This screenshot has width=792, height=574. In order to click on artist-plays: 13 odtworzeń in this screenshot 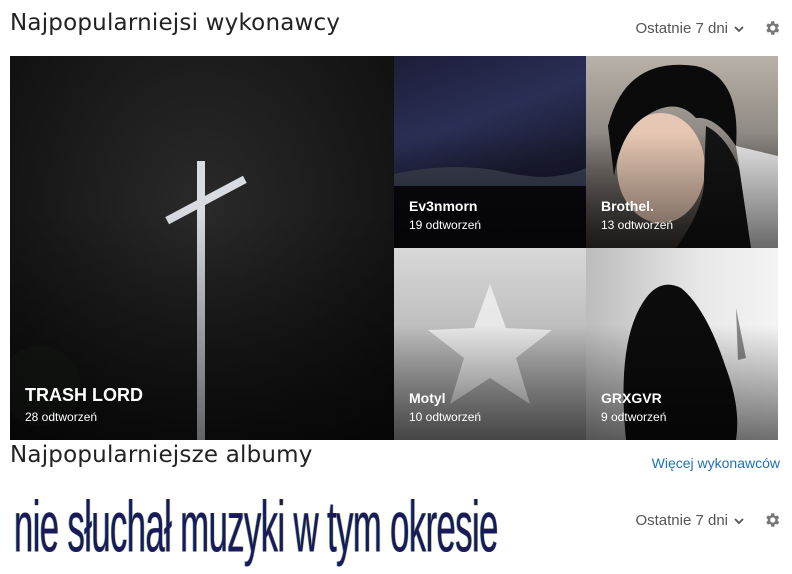, I will do `click(637, 225)`.